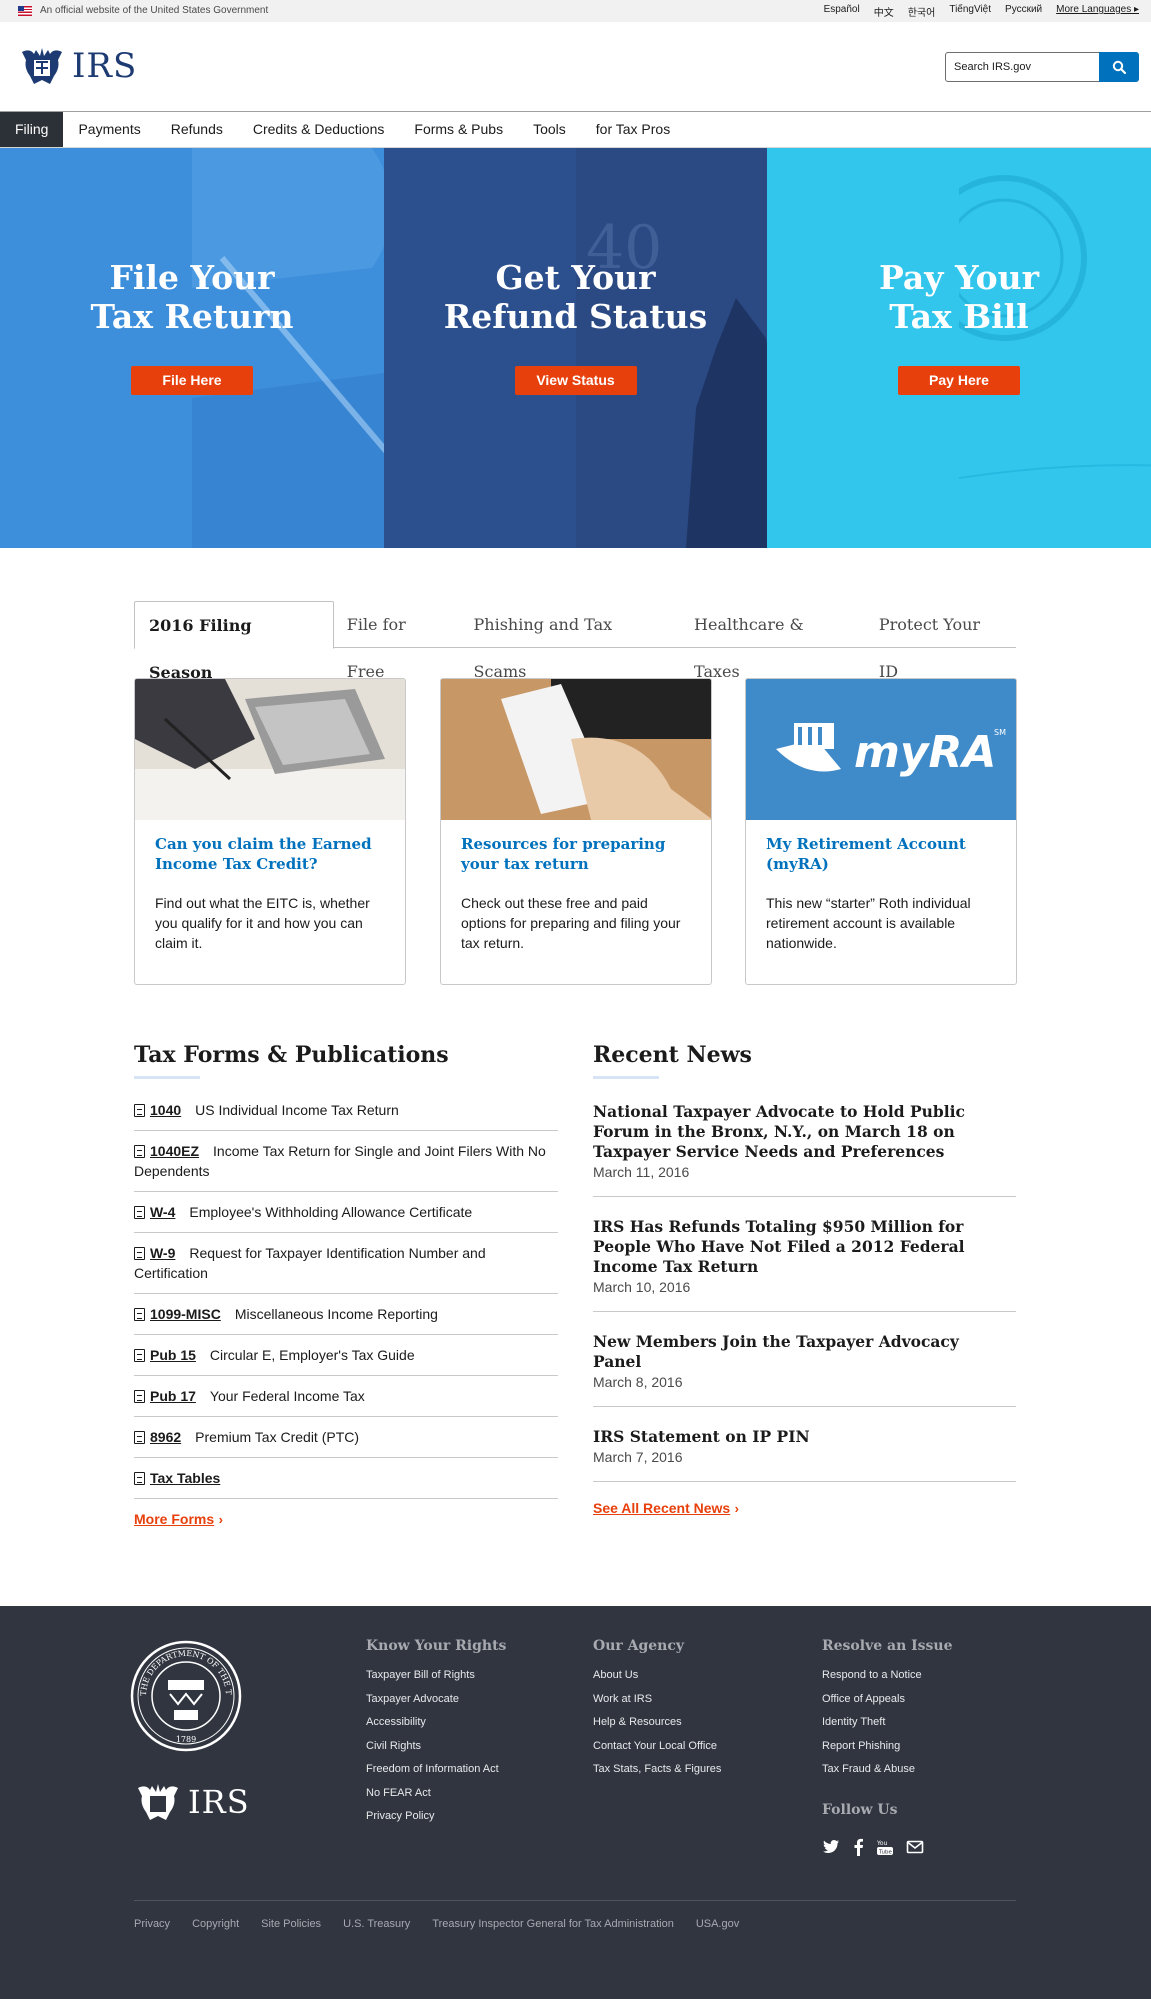 This screenshot has width=1151, height=1999. What do you see at coordinates (657, 1676) in the screenshot?
I see `footer-link: About Us` at bounding box center [657, 1676].